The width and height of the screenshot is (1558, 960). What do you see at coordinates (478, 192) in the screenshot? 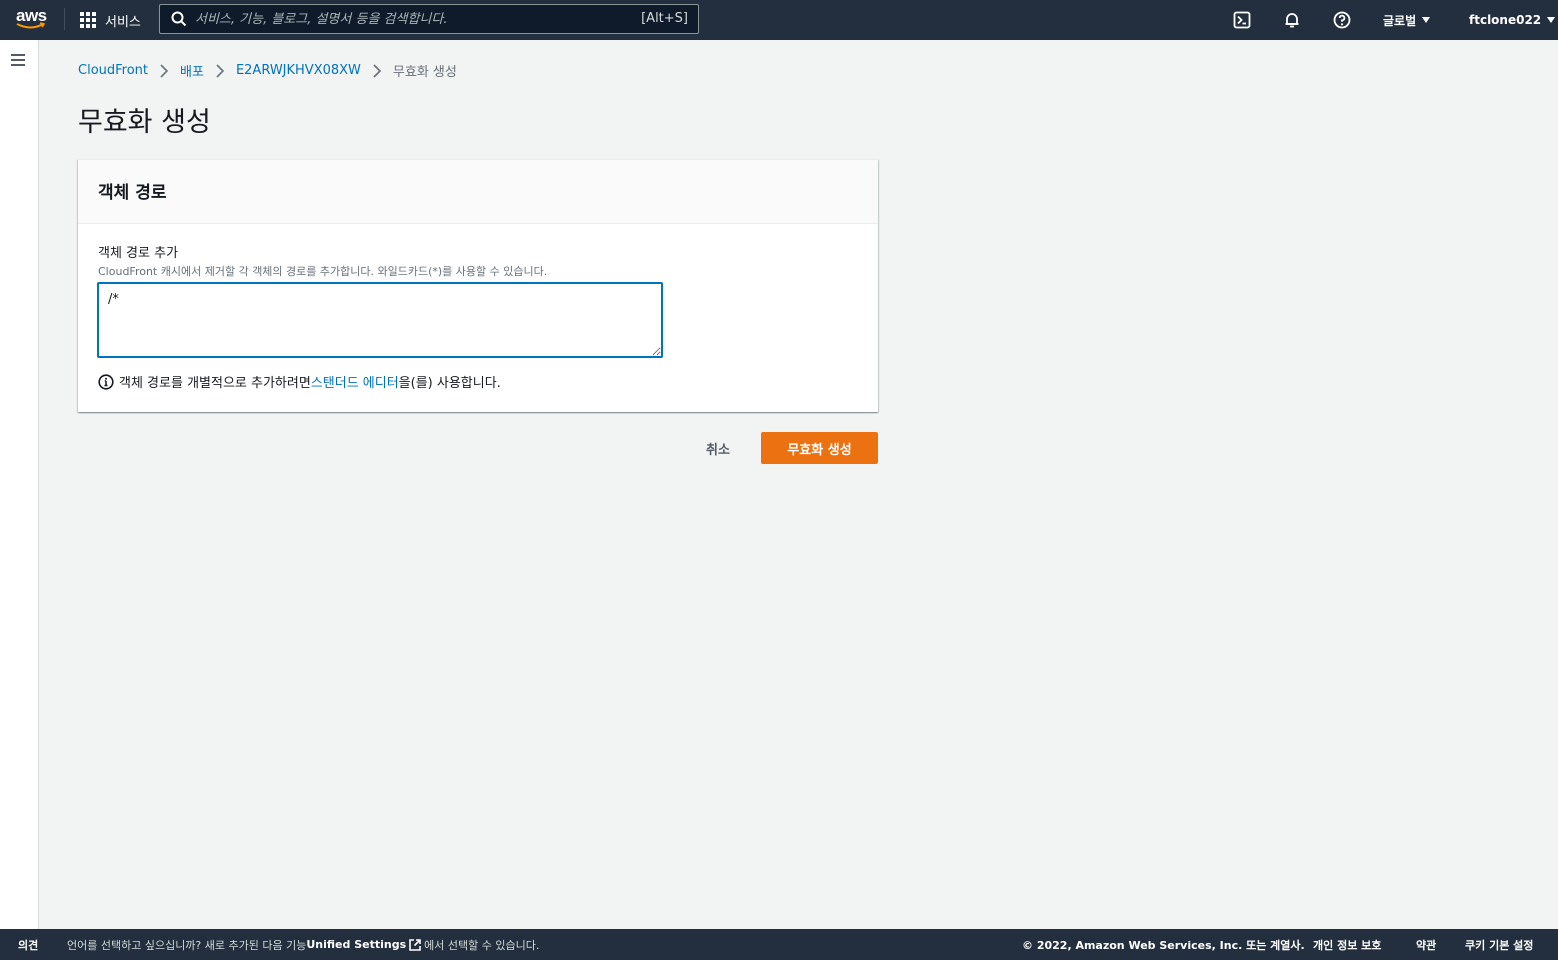
I see `panel-header: 객체 경로` at bounding box center [478, 192].